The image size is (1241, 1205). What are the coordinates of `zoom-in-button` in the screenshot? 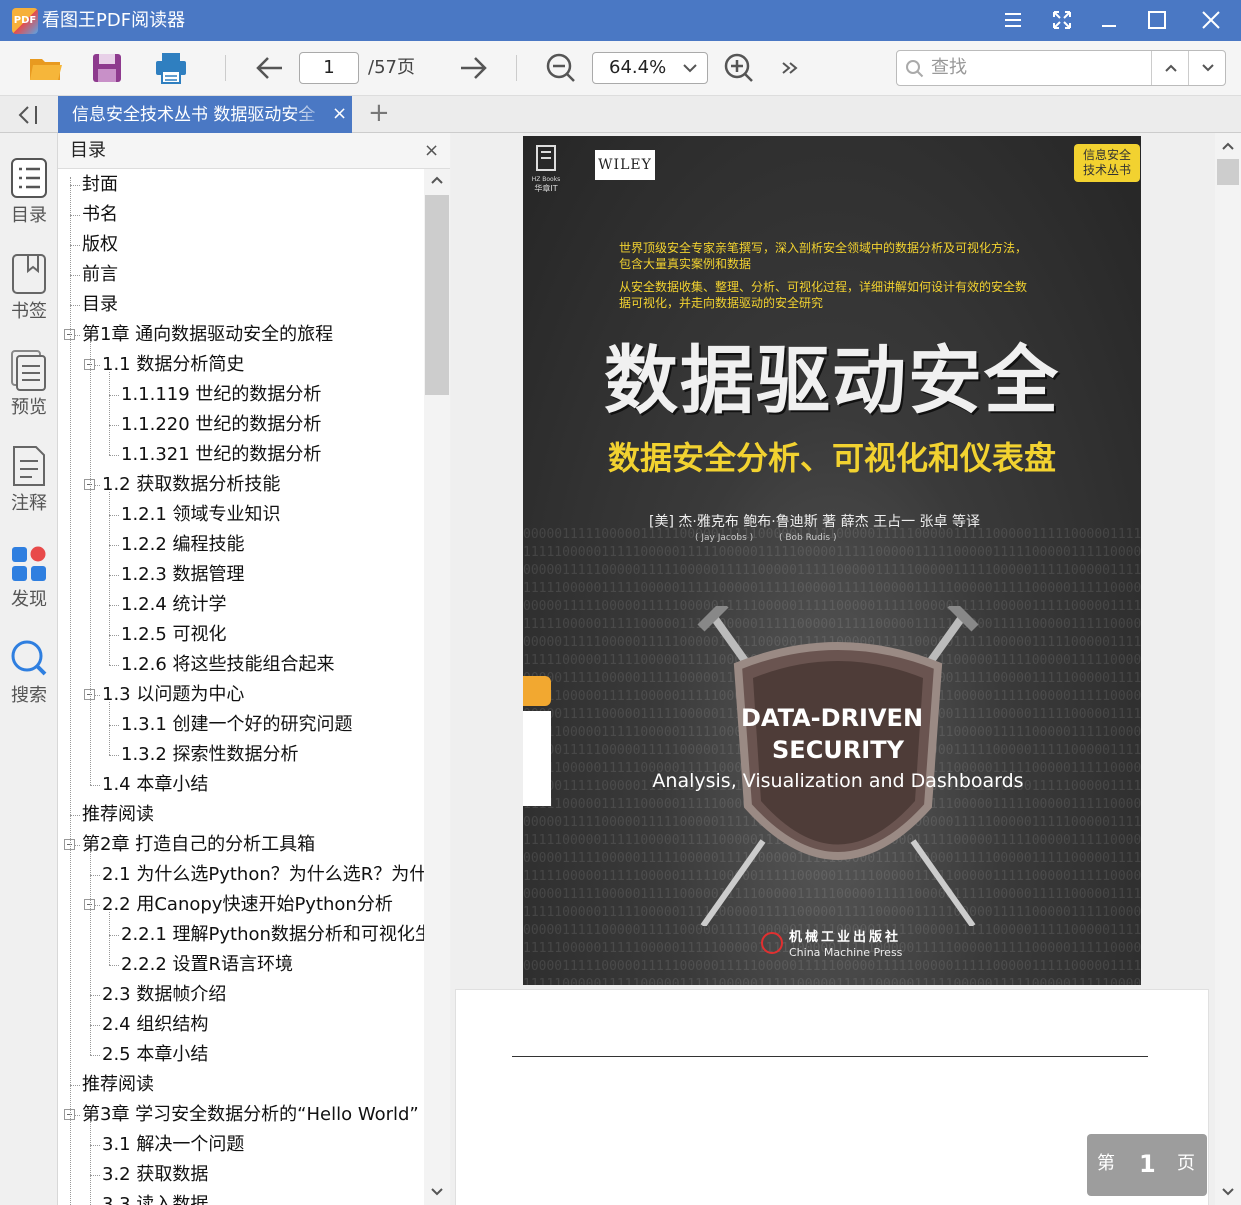 It's located at (739, 68).